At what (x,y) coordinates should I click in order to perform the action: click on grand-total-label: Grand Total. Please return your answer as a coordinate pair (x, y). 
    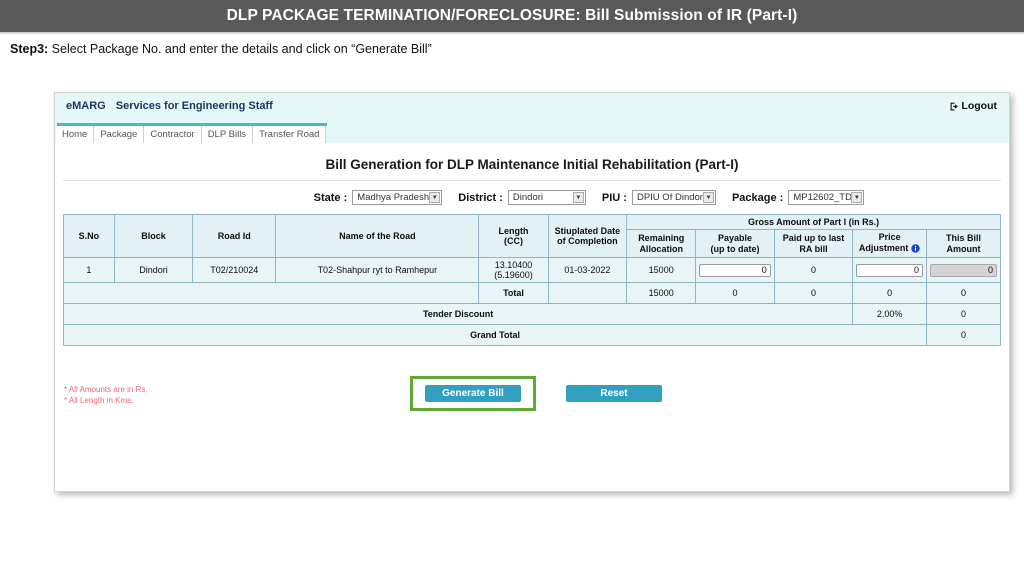
    Looking at the image, I should click on (495, 335).